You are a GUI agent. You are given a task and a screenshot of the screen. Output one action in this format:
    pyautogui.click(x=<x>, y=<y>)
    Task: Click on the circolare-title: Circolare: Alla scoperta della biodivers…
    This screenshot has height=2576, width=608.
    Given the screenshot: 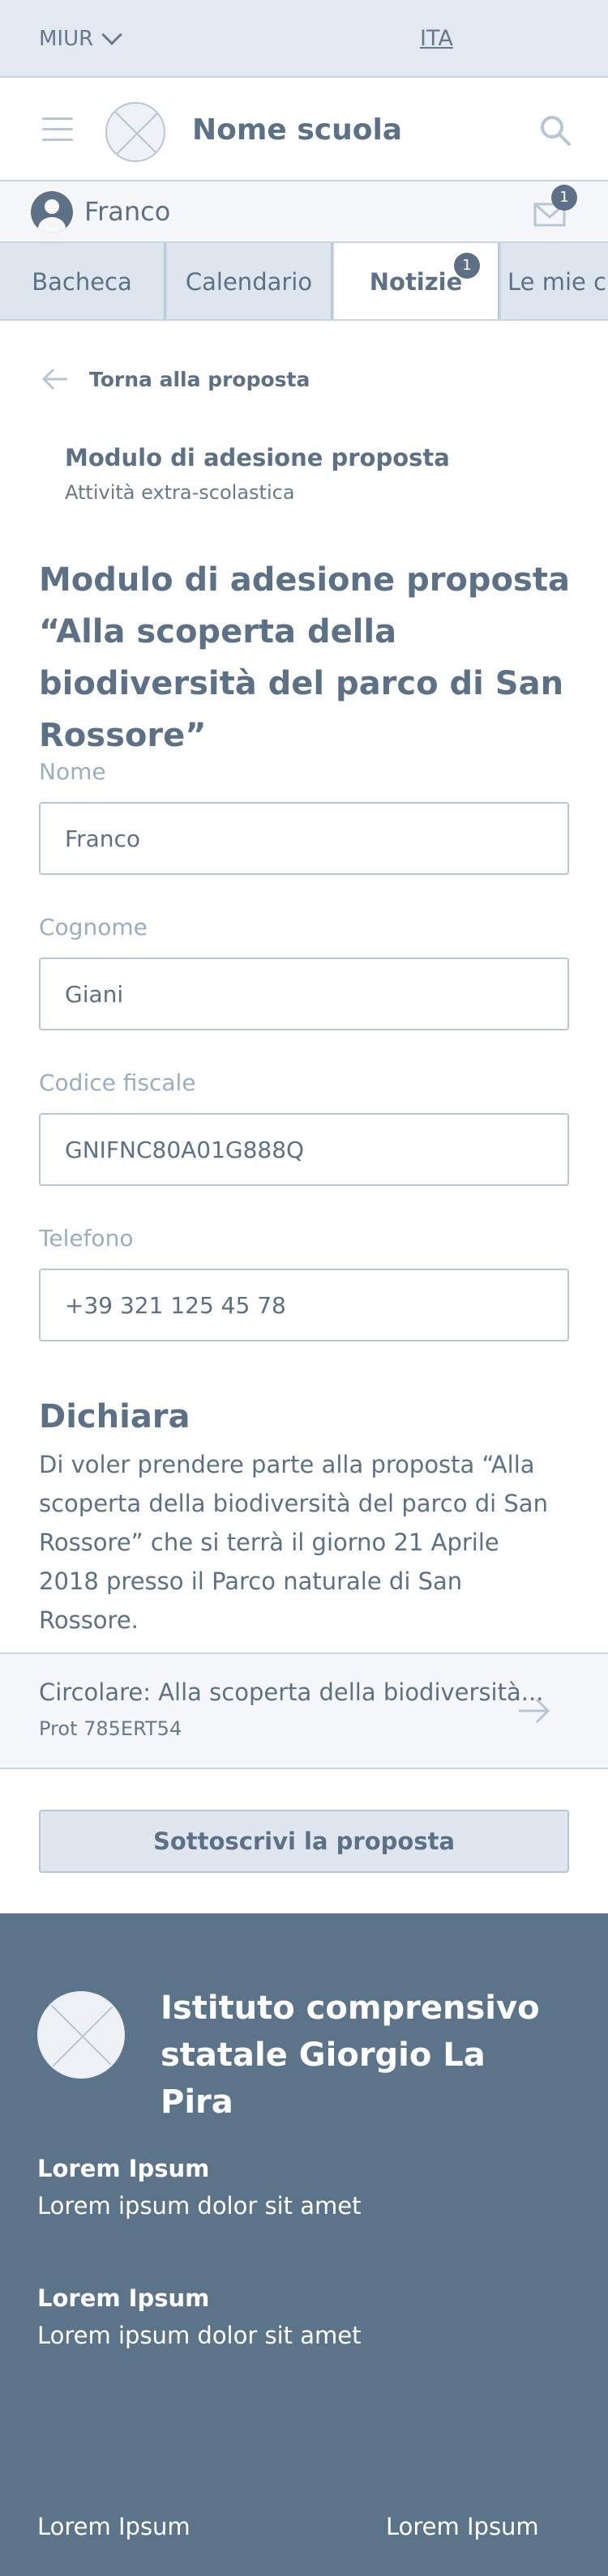 What is the action you would take?
    pyautogui.click(x=291, y=1692)
    